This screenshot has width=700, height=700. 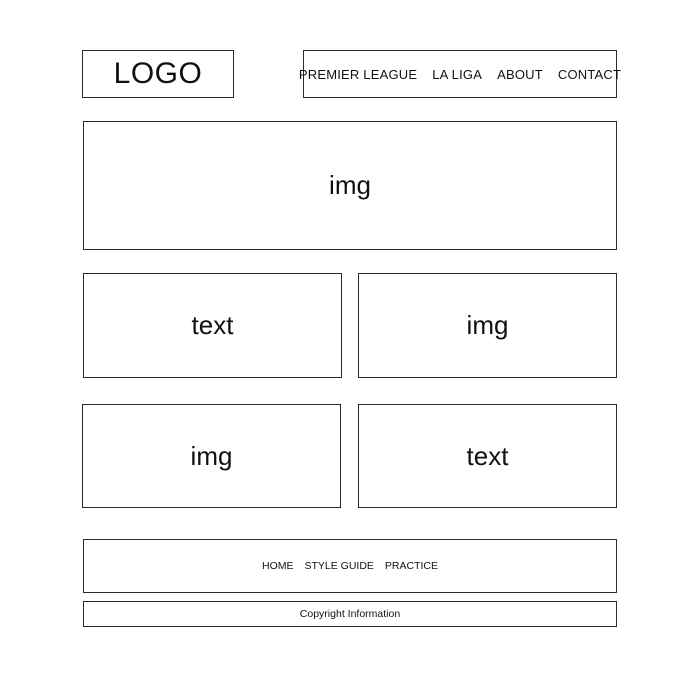 I want to click on content-block-row1-left: text, so click(x=212, y=325).